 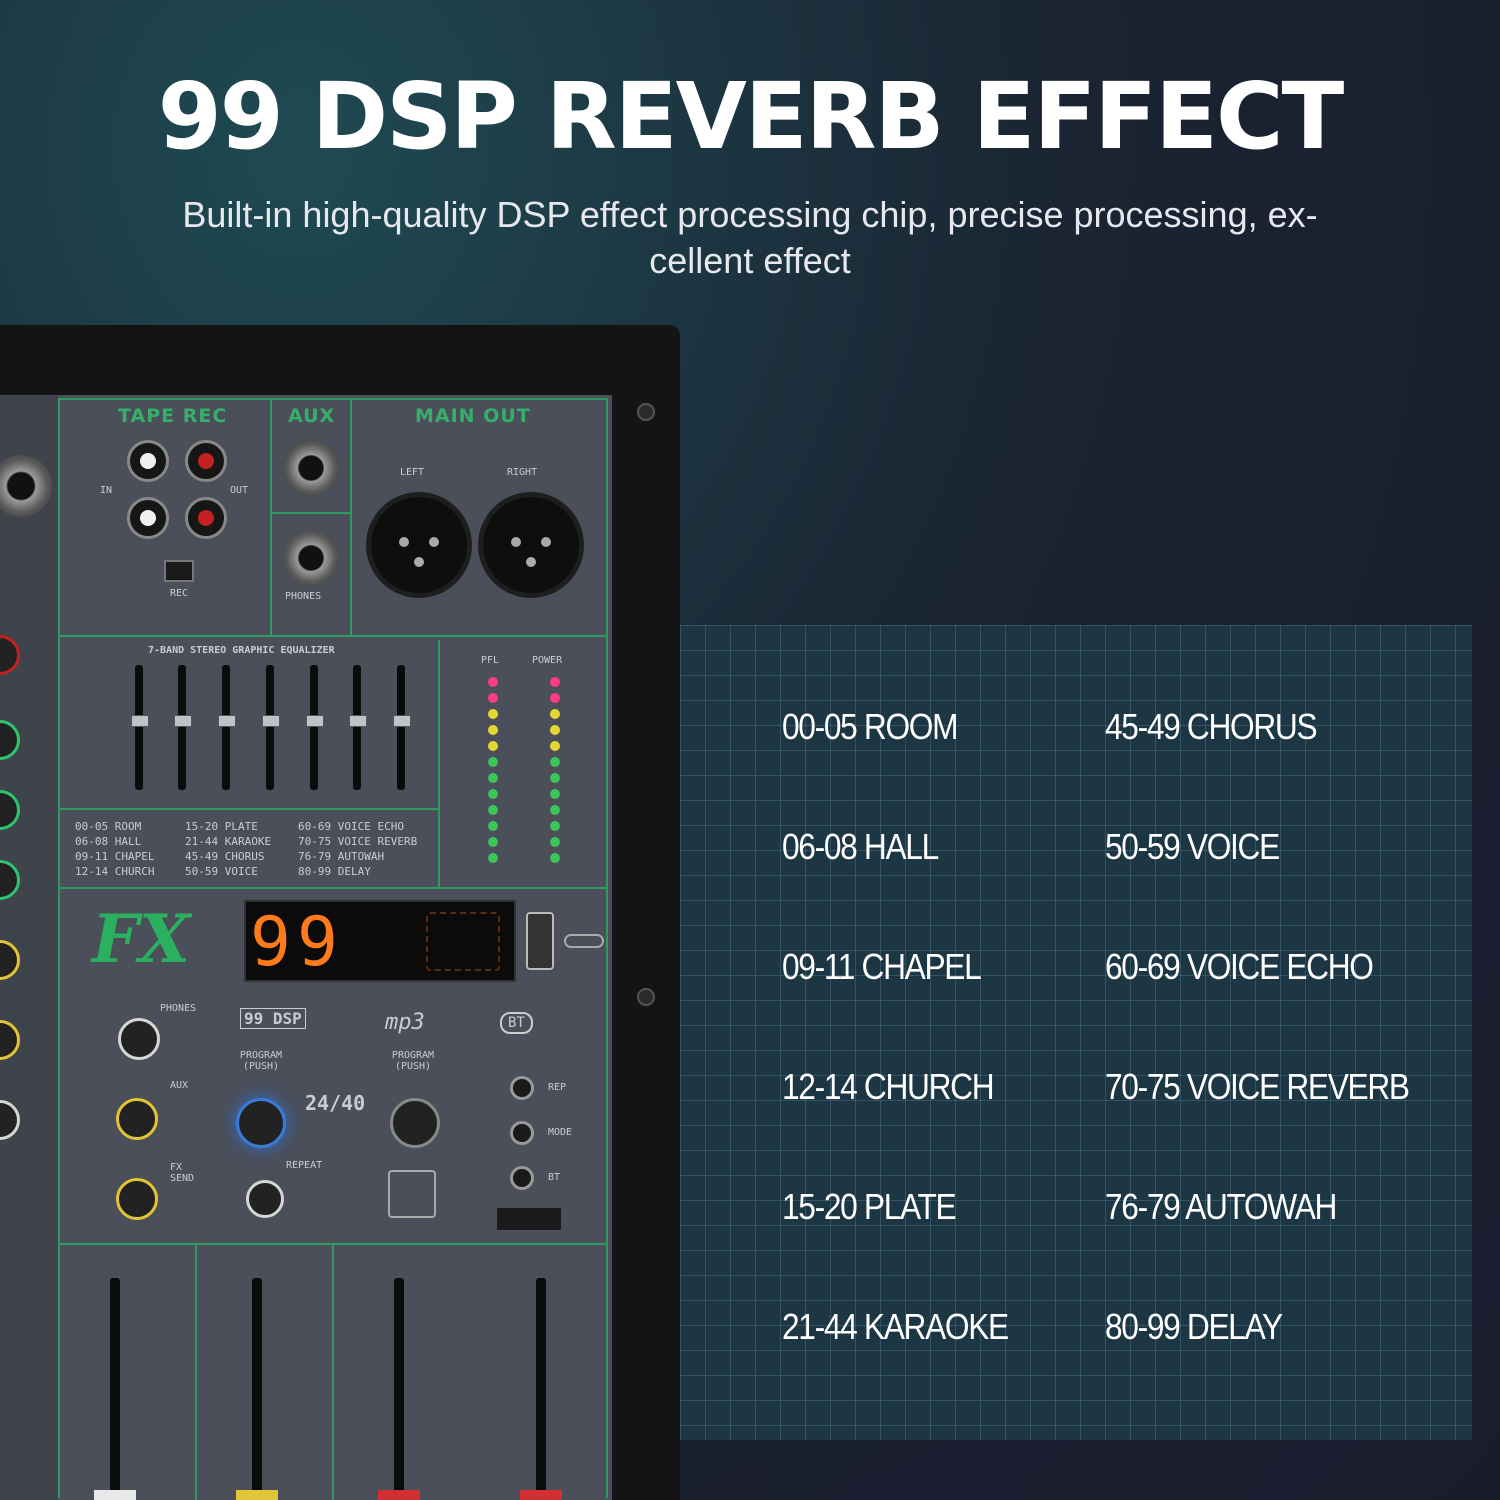 I want to click on effect-item: 76-79 AUTOWAH, so click(x=1221, y=1206).